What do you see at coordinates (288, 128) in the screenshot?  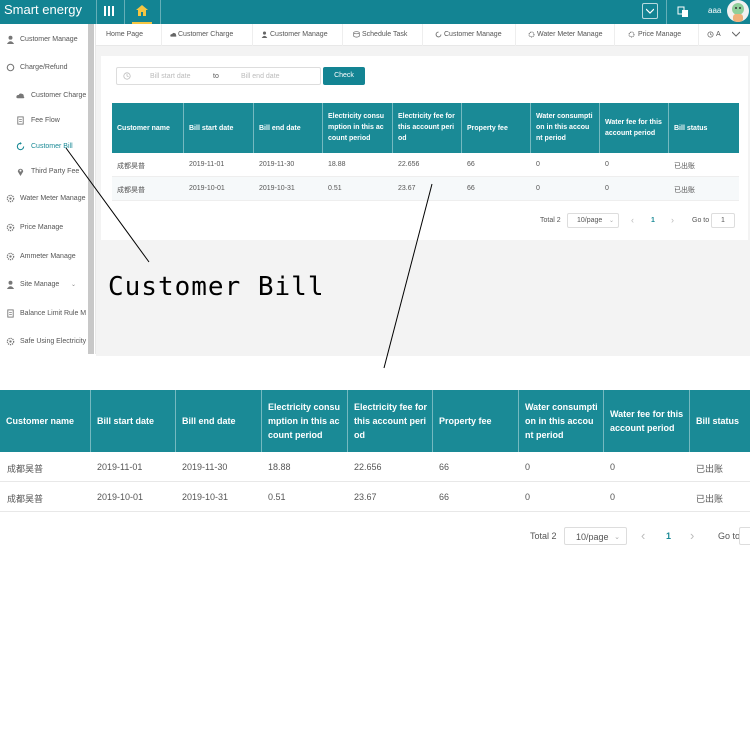 I see `column-header: Bill end date` at bounding box center [288, 128].